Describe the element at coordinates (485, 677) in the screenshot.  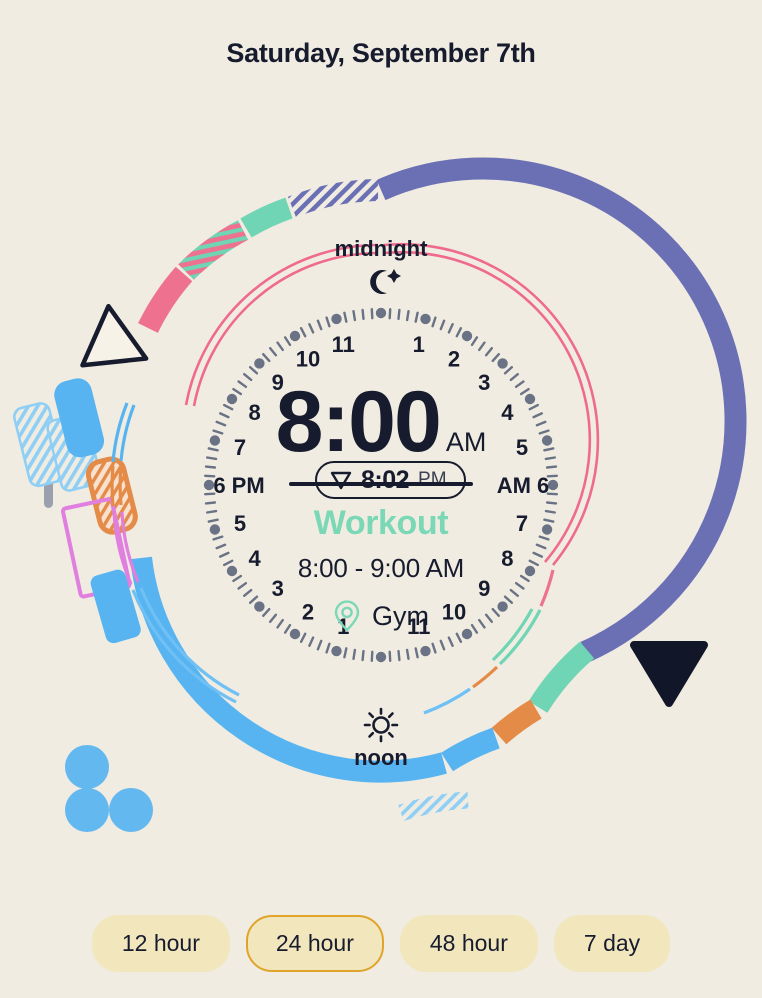
I see `thin-arc-orange-lower-right` at that location.